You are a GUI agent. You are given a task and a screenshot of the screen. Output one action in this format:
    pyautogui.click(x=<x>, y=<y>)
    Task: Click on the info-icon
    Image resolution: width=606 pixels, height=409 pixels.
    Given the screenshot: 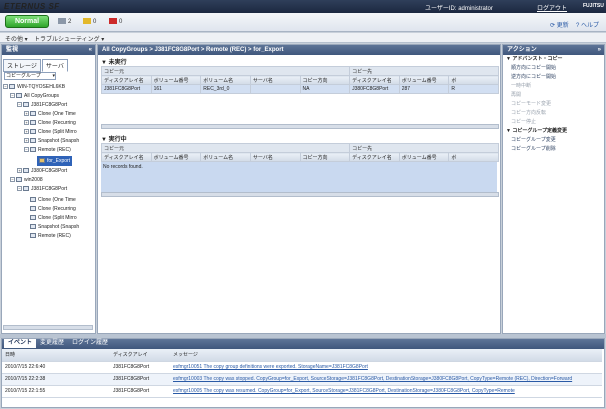 What is the action you would take?
    pyautogui.click(x=62, y=21)
    